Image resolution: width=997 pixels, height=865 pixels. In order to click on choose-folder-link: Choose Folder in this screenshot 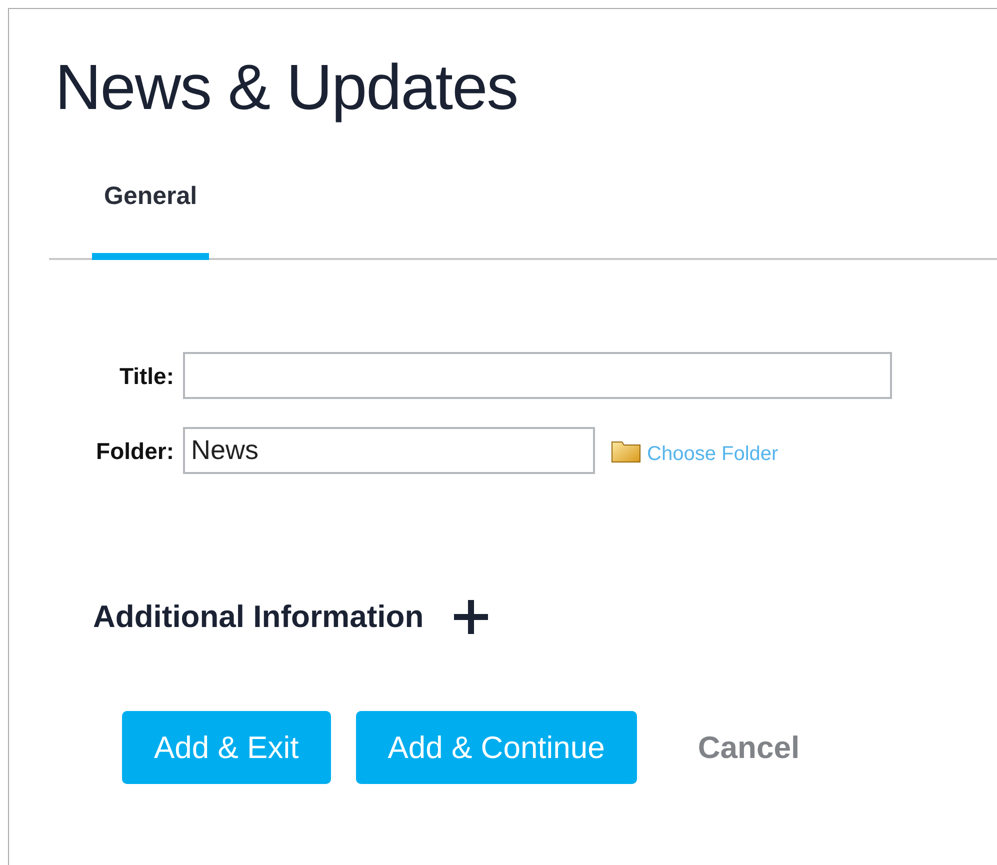, I will do `click(712, 453)`.